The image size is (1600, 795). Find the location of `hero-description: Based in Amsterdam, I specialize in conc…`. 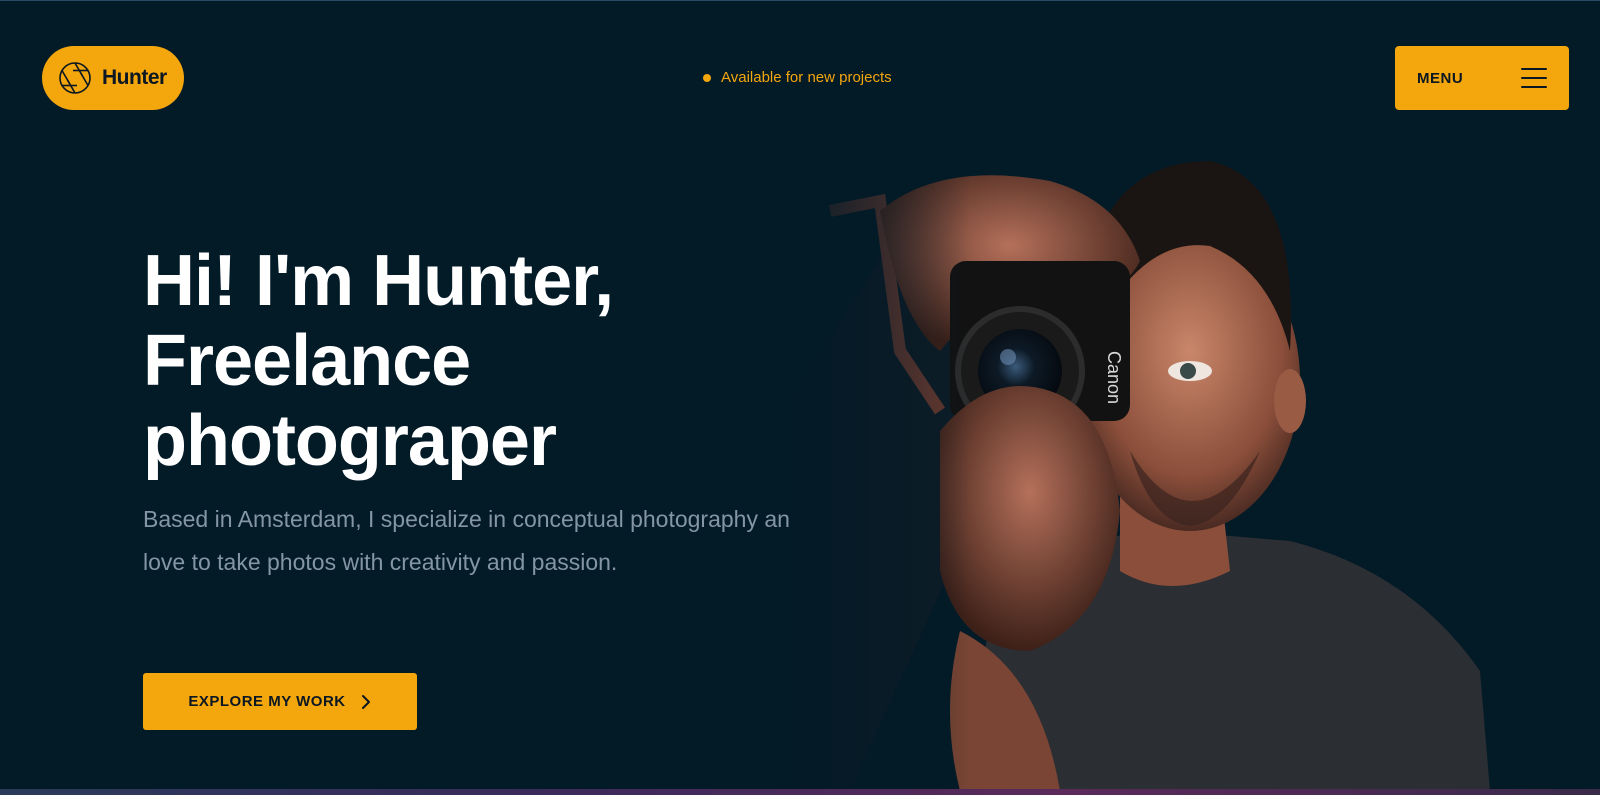

hero-description: Based in Amsterdam, I specialize in conc… is located at coordinates (473, 540).